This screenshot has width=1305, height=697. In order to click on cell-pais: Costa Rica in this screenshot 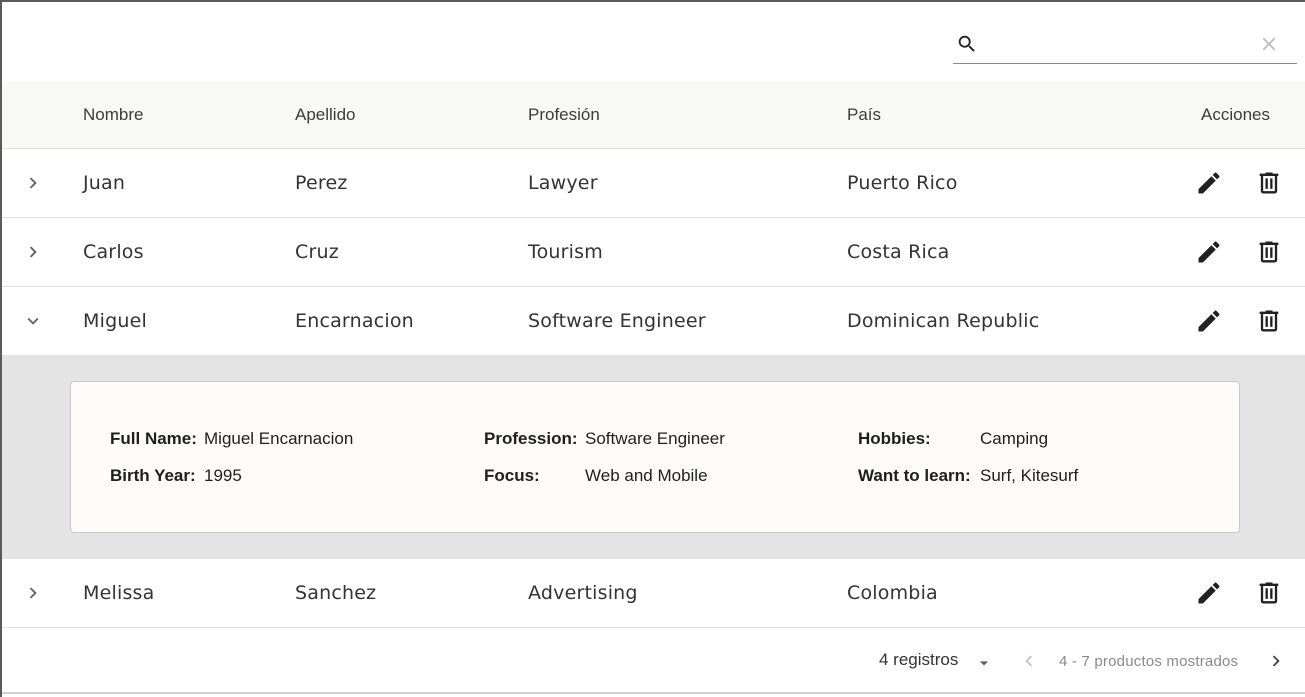, I will do `click(898, 252)`.